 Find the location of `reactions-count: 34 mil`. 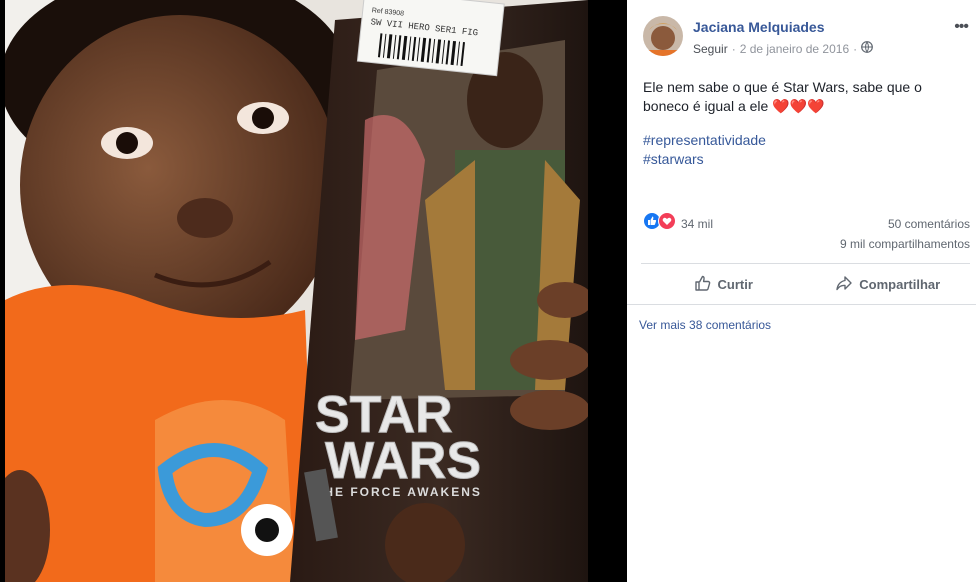

reactions-count: 34 mil is located at coordinates (697, 224).